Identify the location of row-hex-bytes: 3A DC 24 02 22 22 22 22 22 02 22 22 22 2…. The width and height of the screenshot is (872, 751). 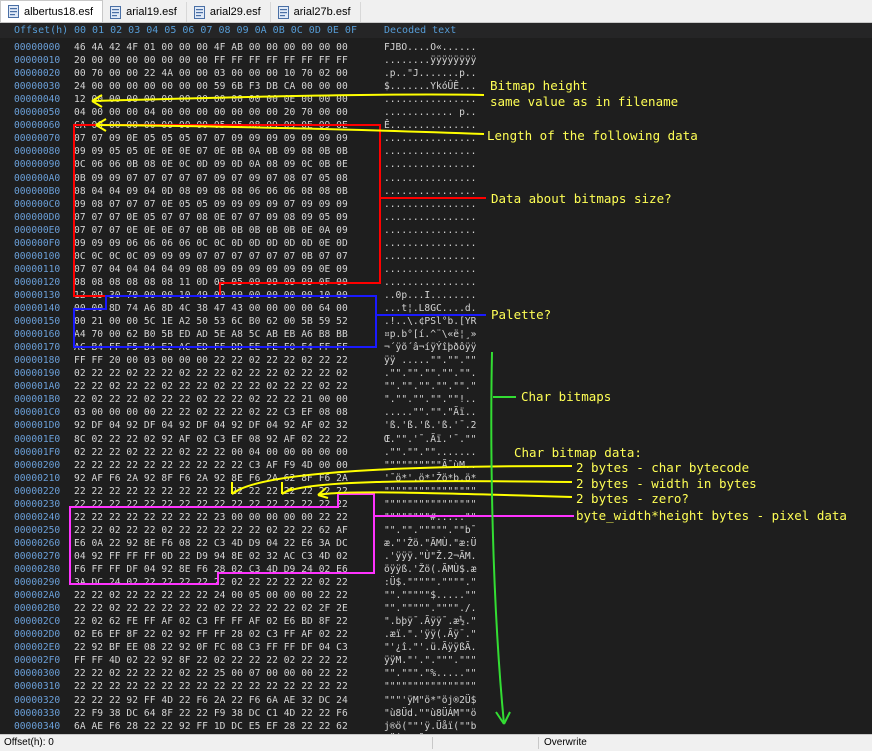
(211, 582).